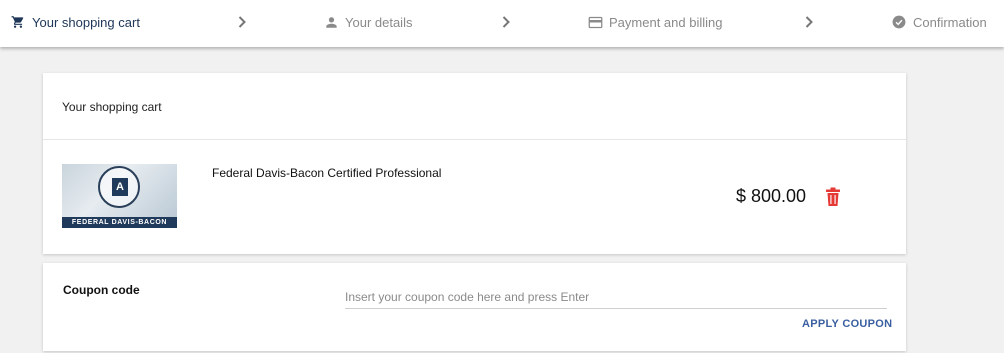 This screenshot has height=353, width=1004. Describe the element at coordinates (379, 22) in the screenshot. I see `step-label: Your details` at that location.